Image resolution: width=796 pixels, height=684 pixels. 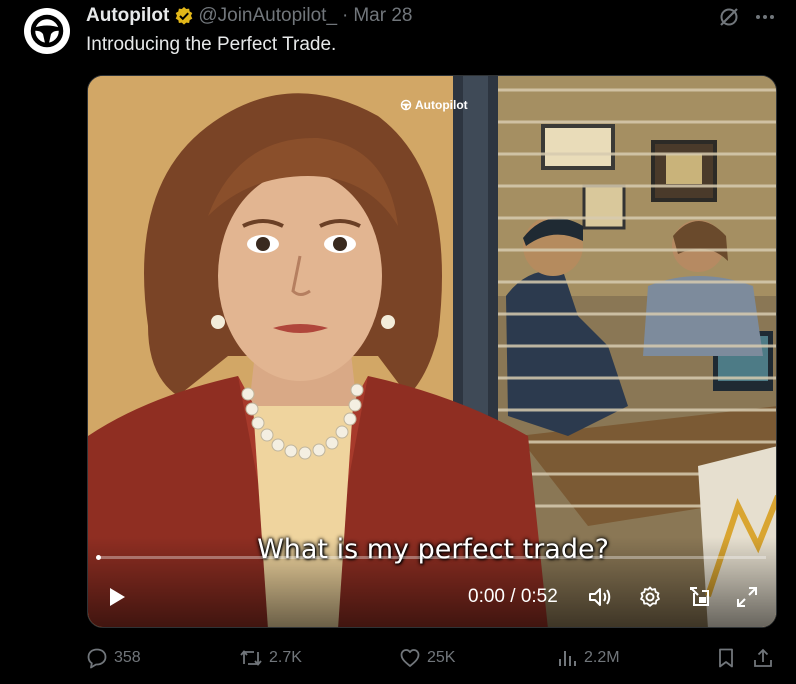 What do you see at coordinates (433, 549) in the screenshot?
I see `video-caption: What is my perfect trade?` at bounding box center [433, 549].